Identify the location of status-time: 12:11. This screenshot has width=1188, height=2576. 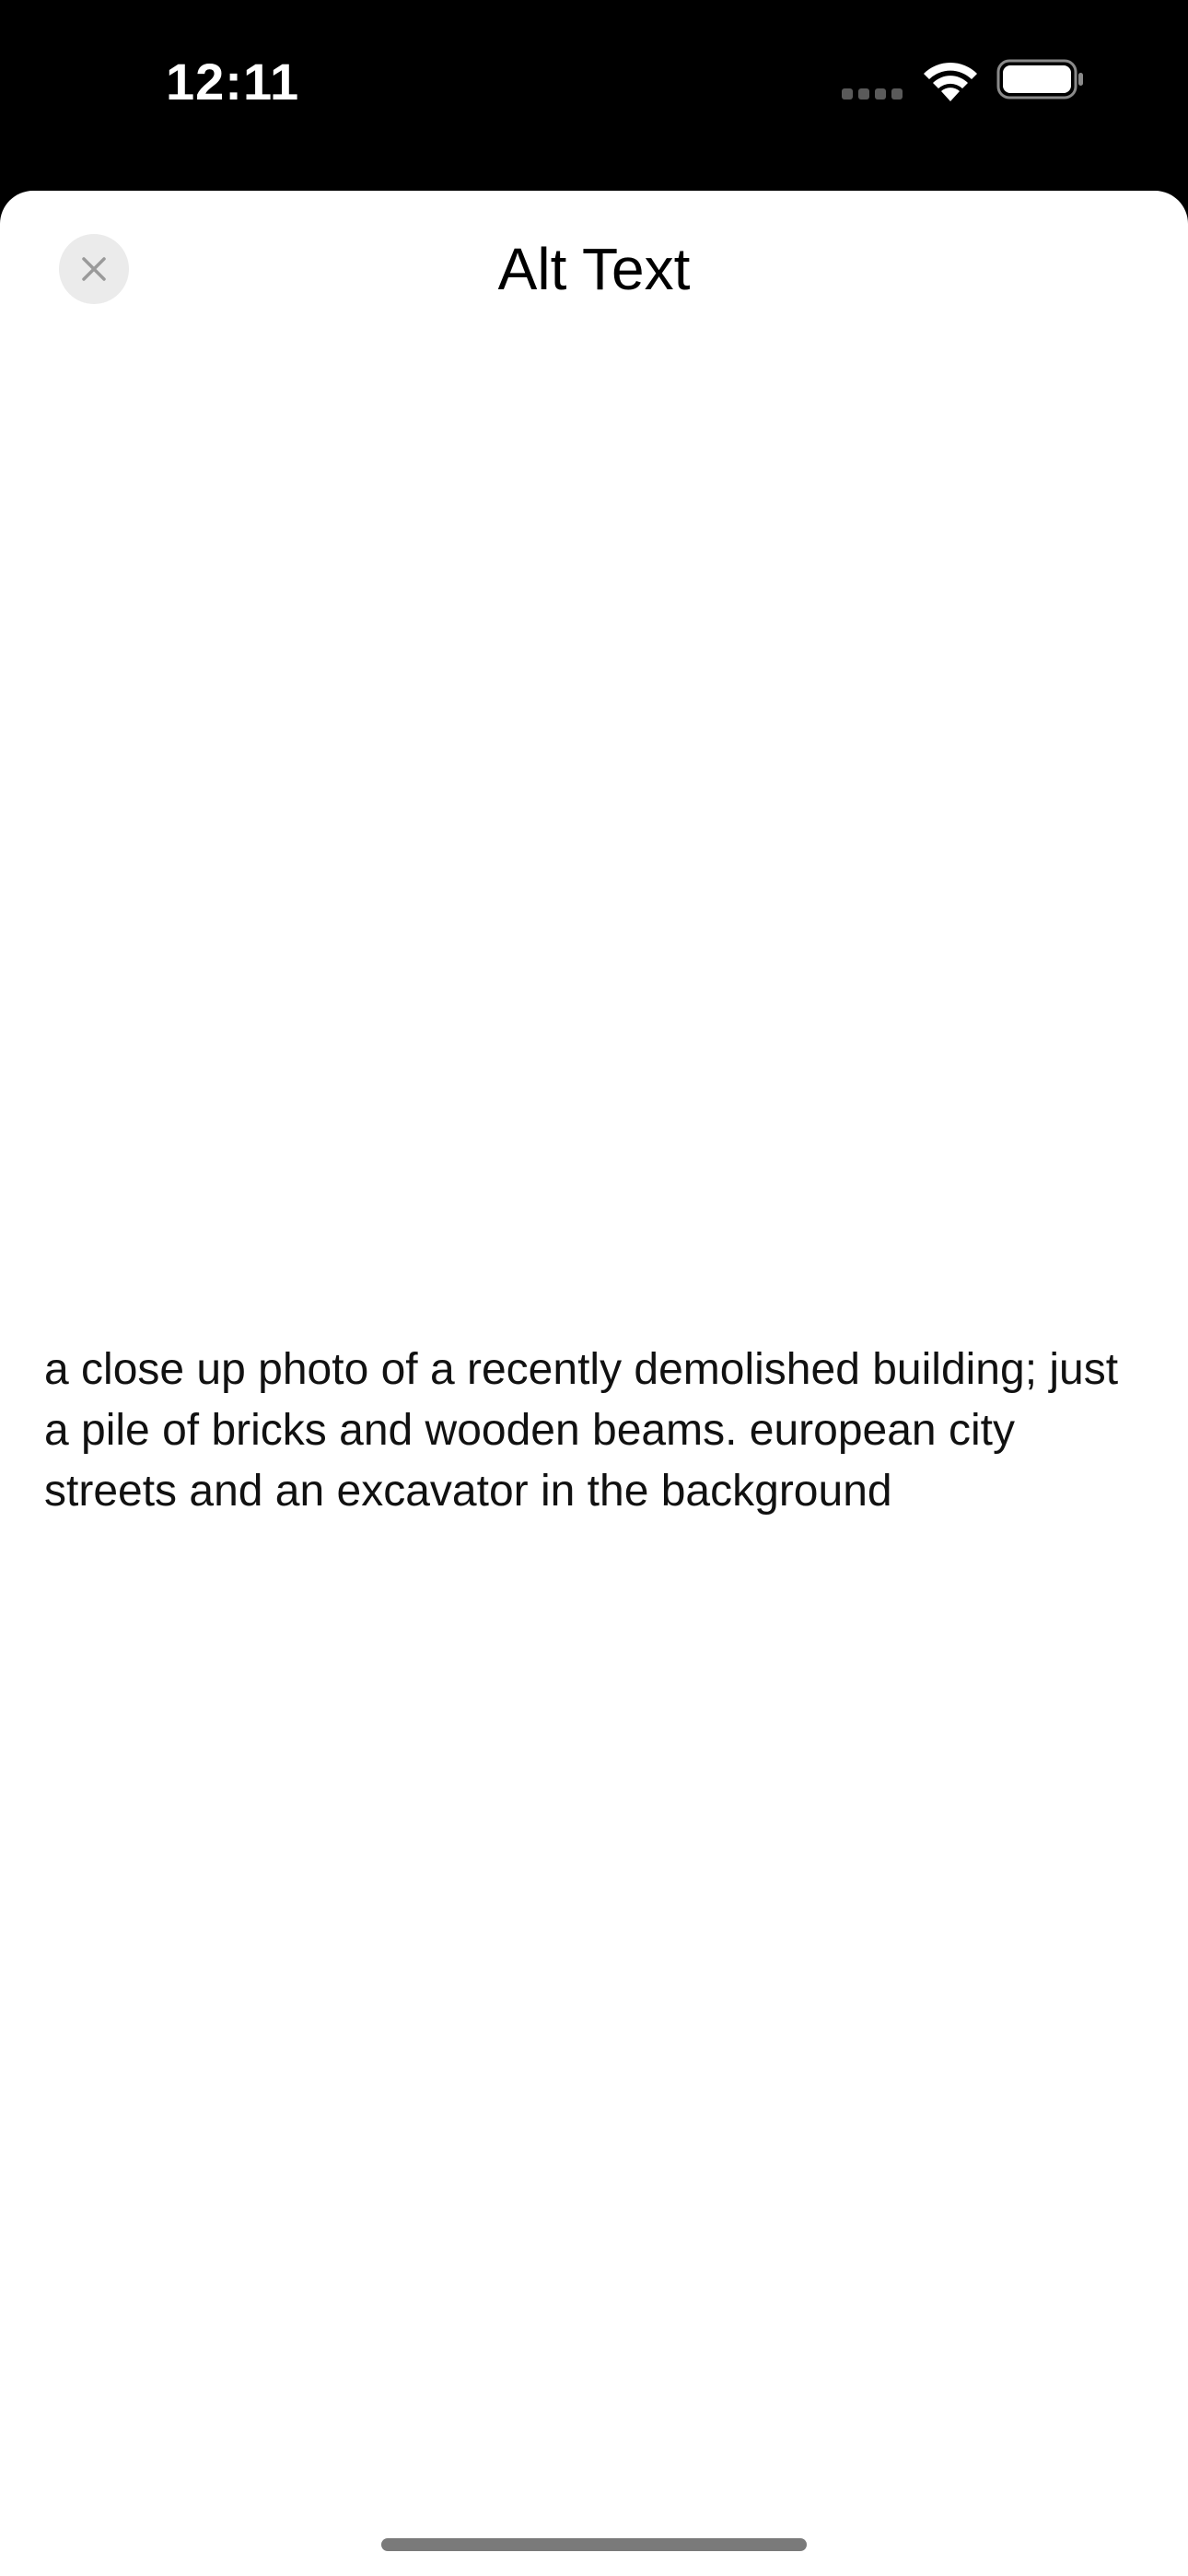
(233, 82).